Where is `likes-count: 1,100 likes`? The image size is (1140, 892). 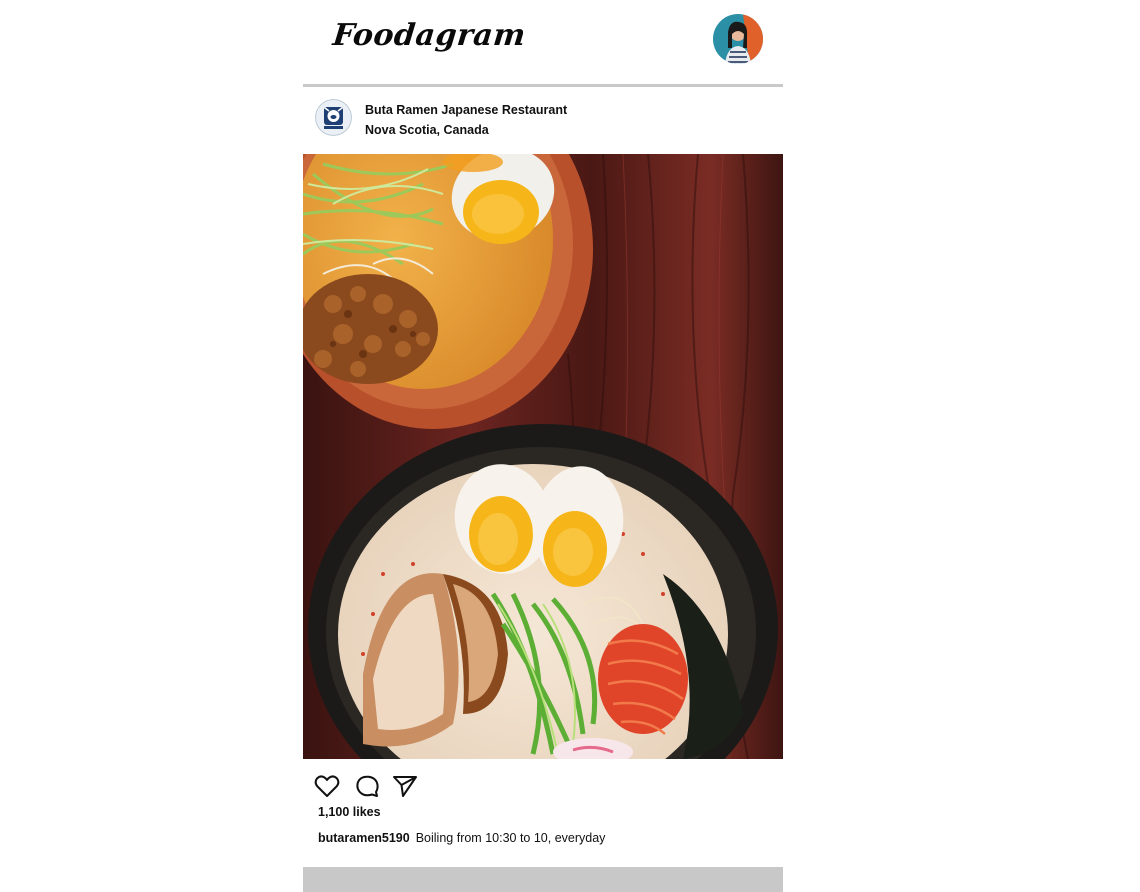
likes-count: 1,100 likes is located at coordinates (349, 812).